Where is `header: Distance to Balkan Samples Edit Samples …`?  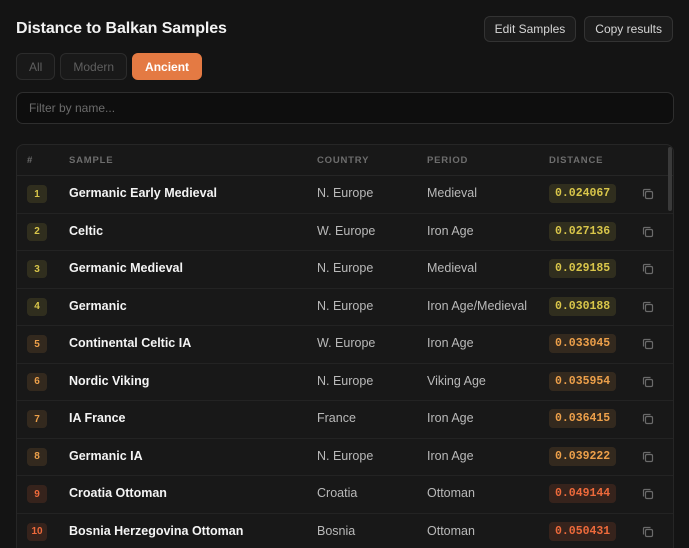
header: Distance to Balkan Samples Edit Samples … is located at coordinates (344, 29).